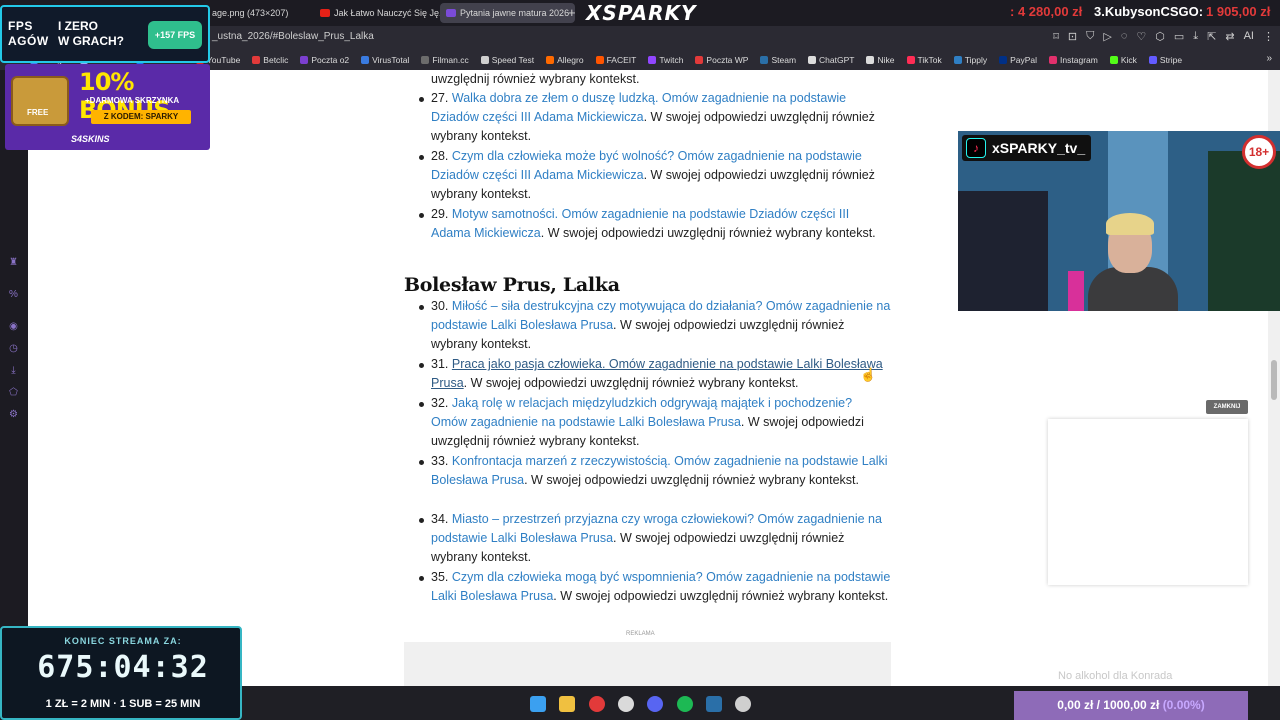 The image size is (1280, 720). What do you see at coordinates (385, 60) in the screenshot?
I see `bookmark-virustotal: VirusTotal` at bounding box center [385, 60].